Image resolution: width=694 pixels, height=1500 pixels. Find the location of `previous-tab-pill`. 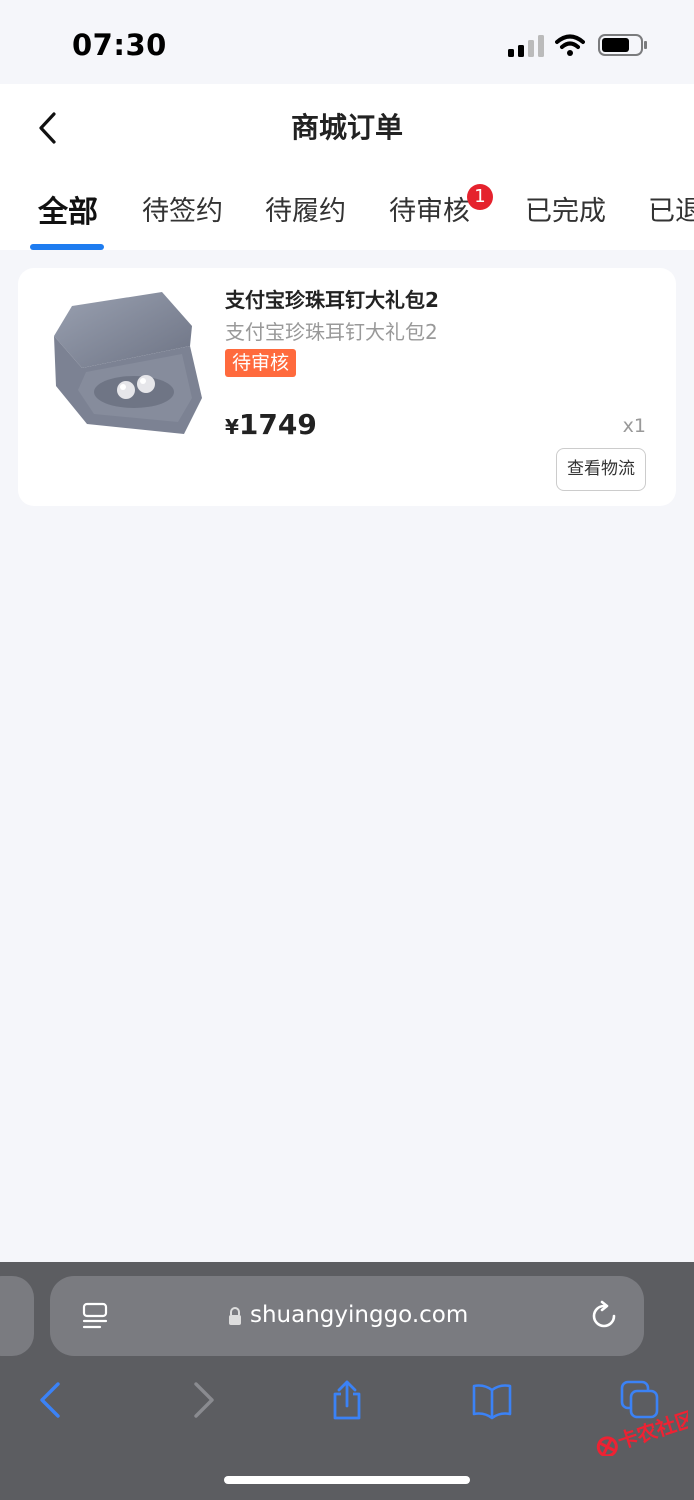

previous-tab-pill is located at coordinates (17, 1316).